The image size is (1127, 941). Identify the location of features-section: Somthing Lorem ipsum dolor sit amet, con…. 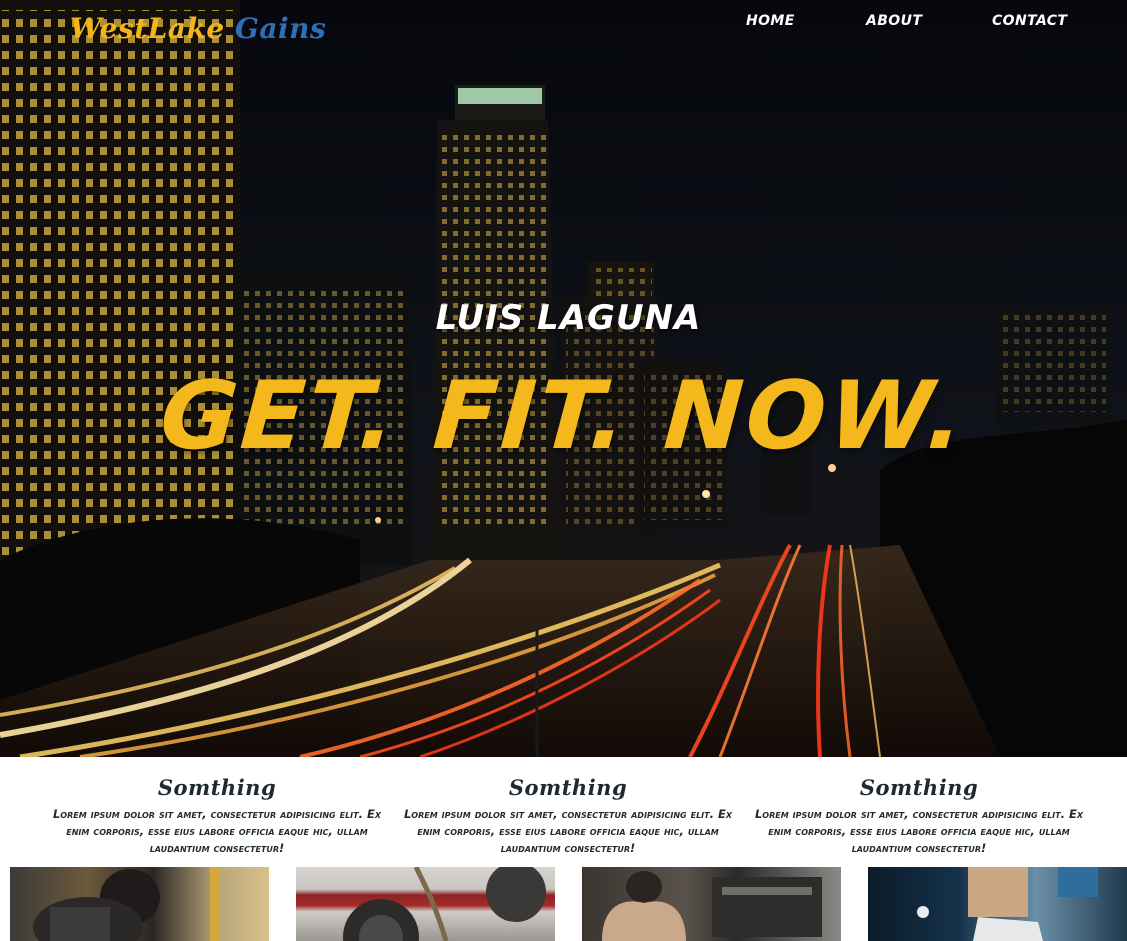
(563, 812).